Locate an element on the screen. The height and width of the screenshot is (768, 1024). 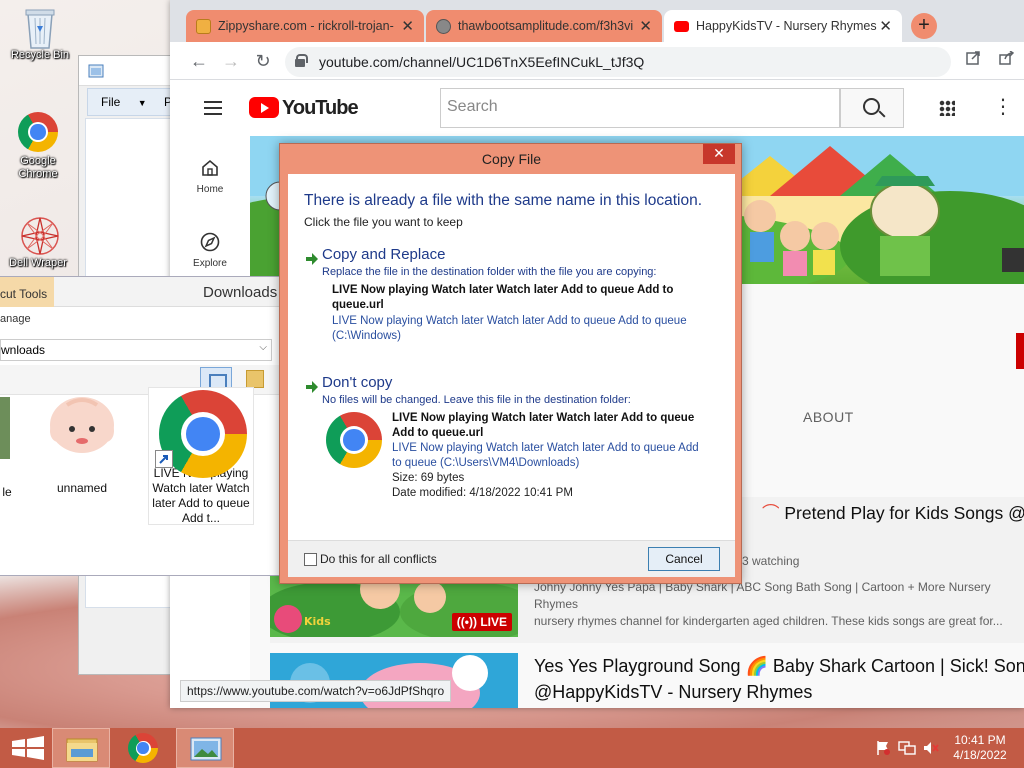
open-in-app-icon is located at coordinates (973, 59).